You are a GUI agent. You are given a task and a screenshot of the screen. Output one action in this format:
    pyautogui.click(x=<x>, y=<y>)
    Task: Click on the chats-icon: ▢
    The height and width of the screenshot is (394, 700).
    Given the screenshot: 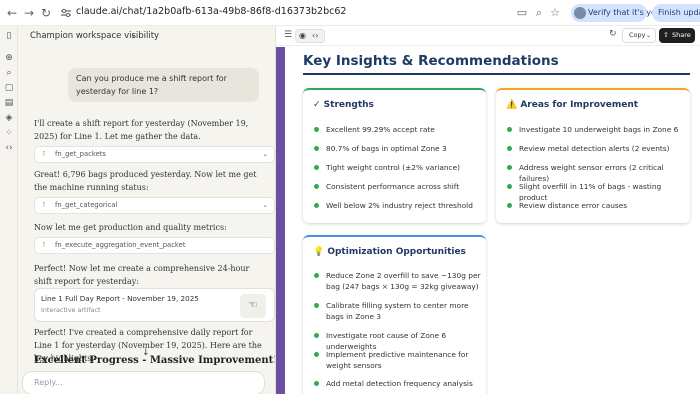 What is the action you would take?
    pyautogui.click(x=9, y=88)
    